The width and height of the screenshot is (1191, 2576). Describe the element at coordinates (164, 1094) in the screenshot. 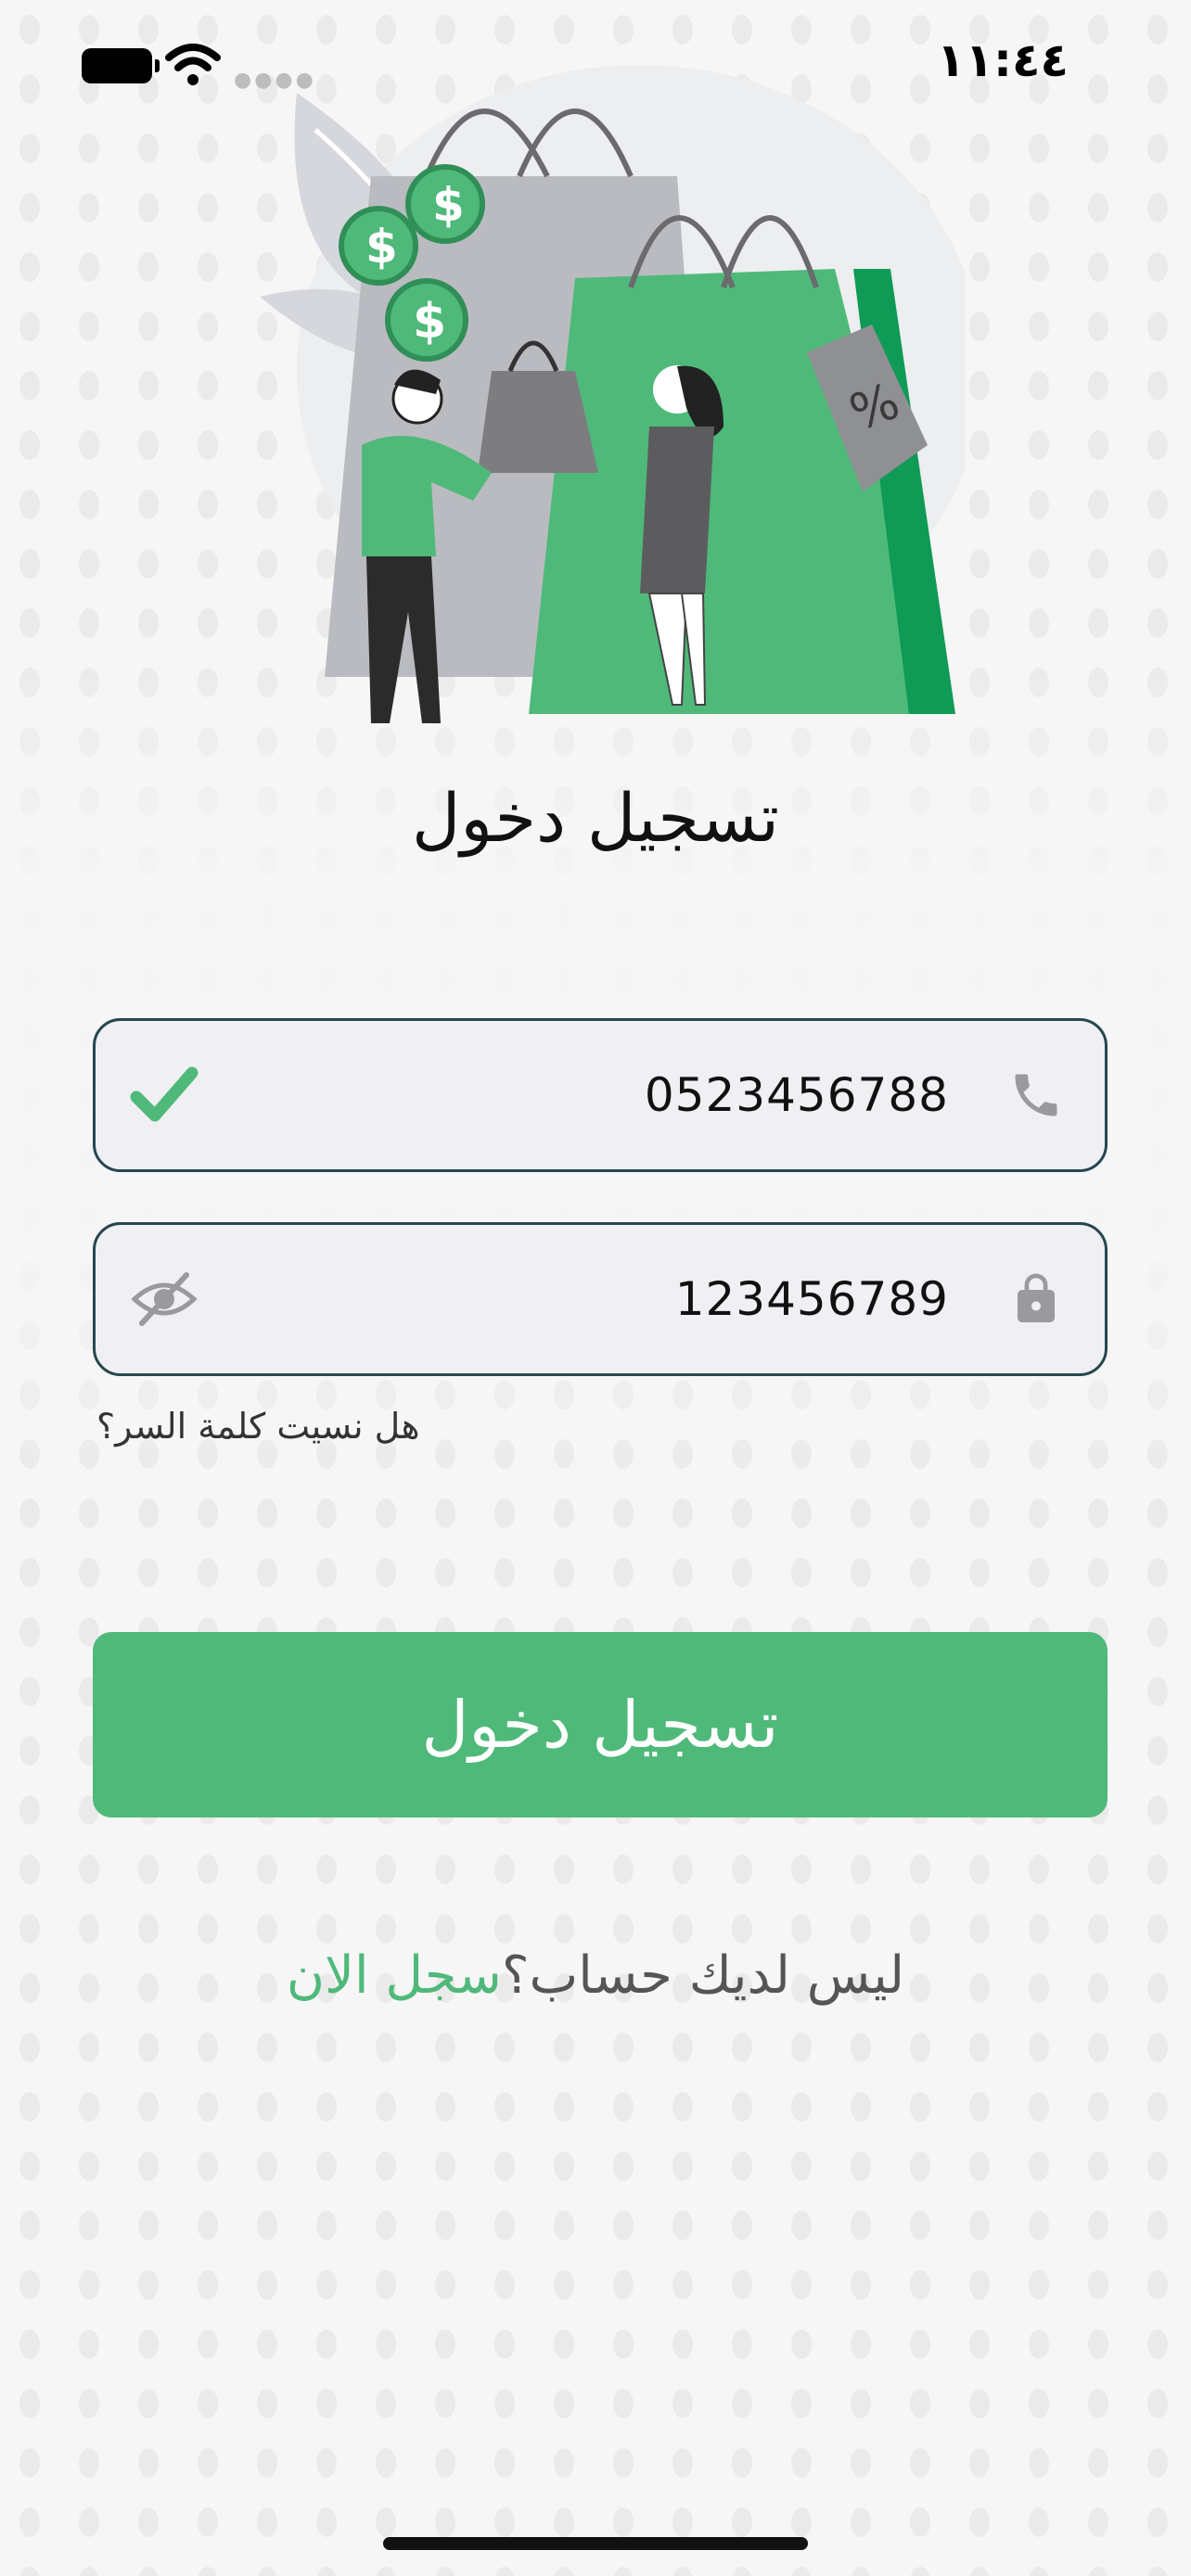

I see `check-icon` at that location.